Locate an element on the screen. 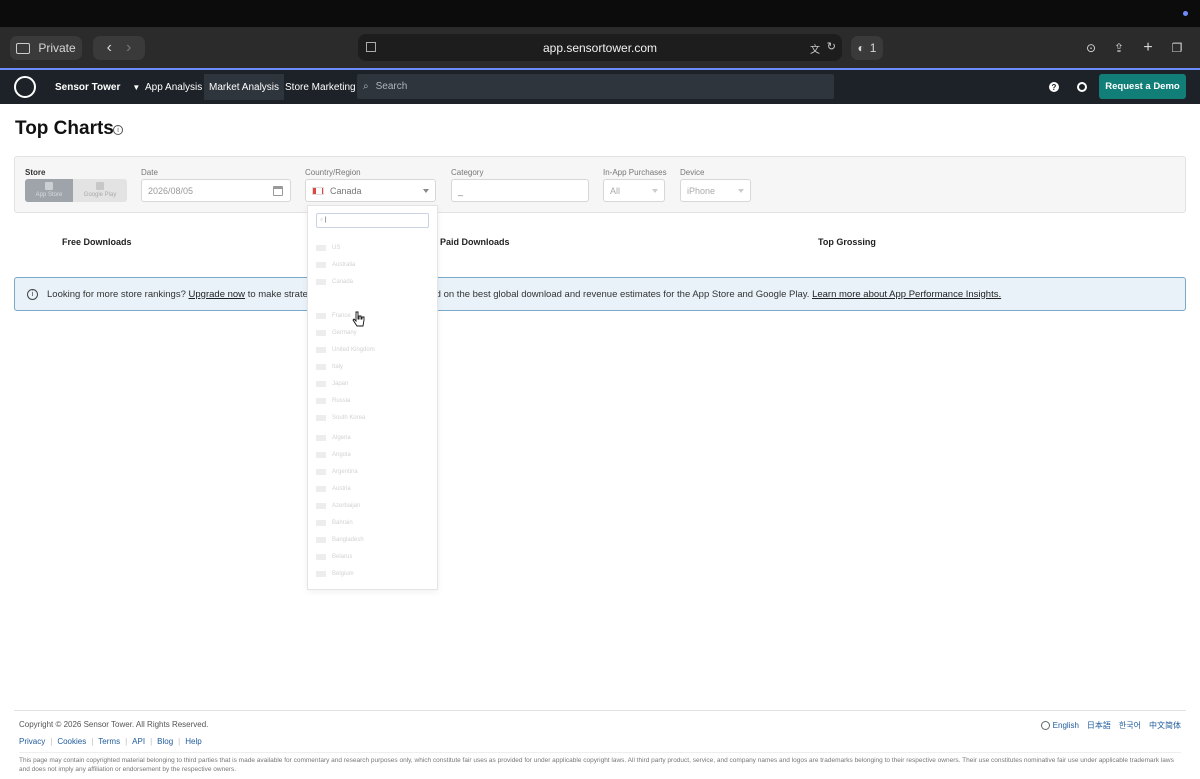 The height and width of the screenshot is (779, 1200). upgrade-link: Upgrade now is located at coordinates (217, 294).